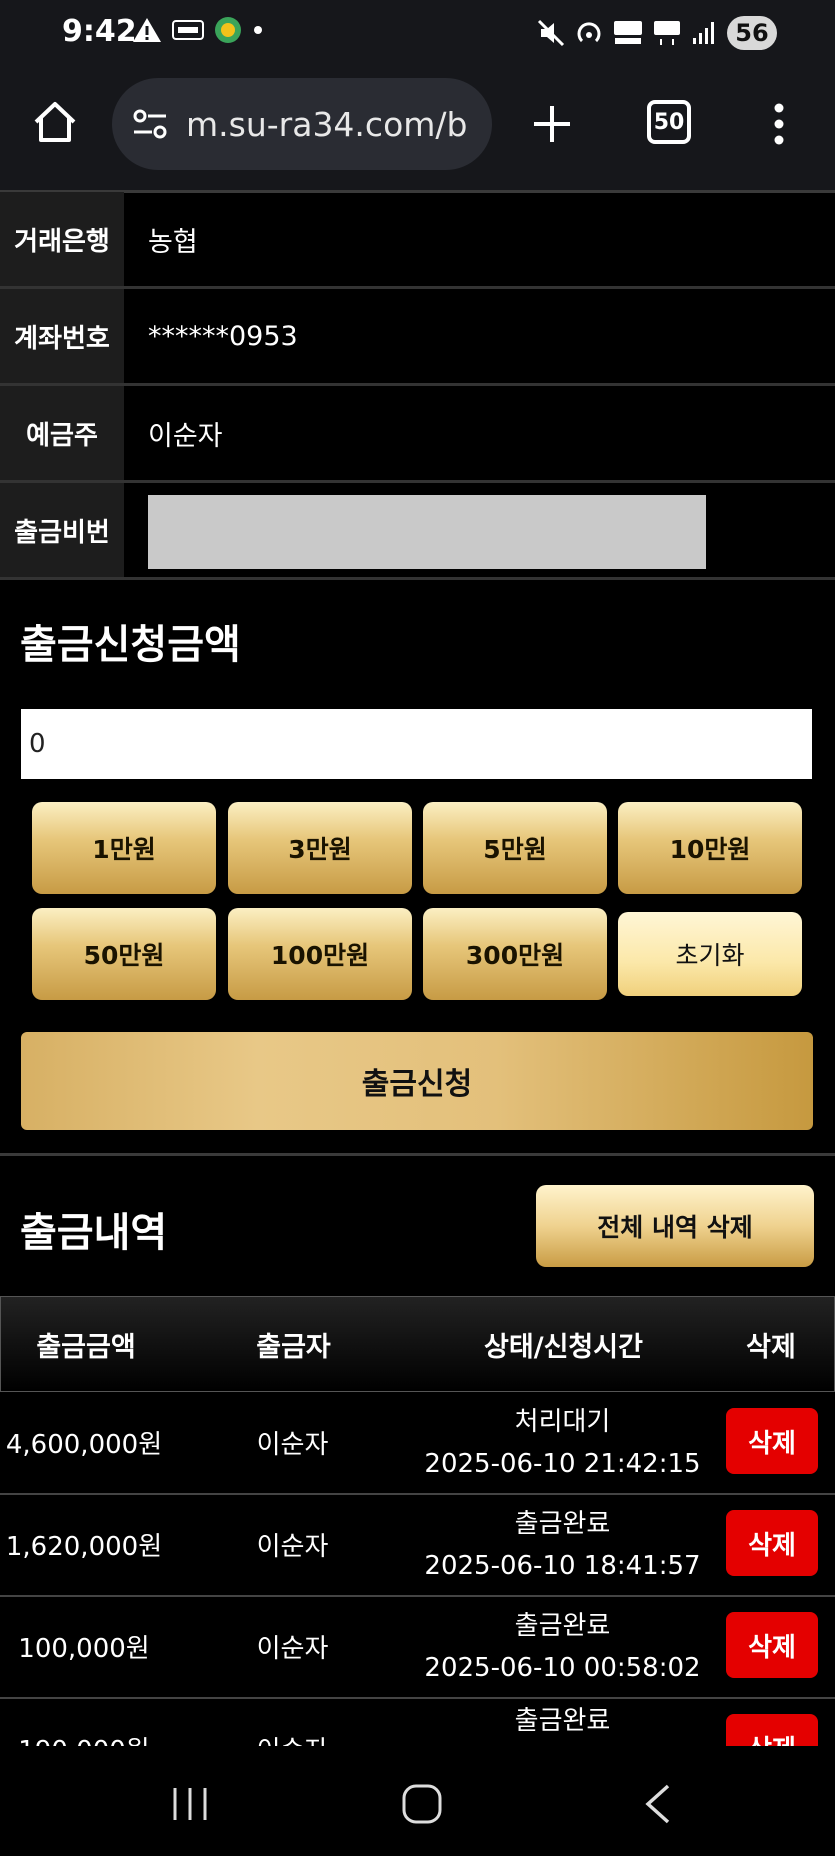 The height and width of the screenshot is (1856, 835). I want to click on mute-icon, so click(551, 33).